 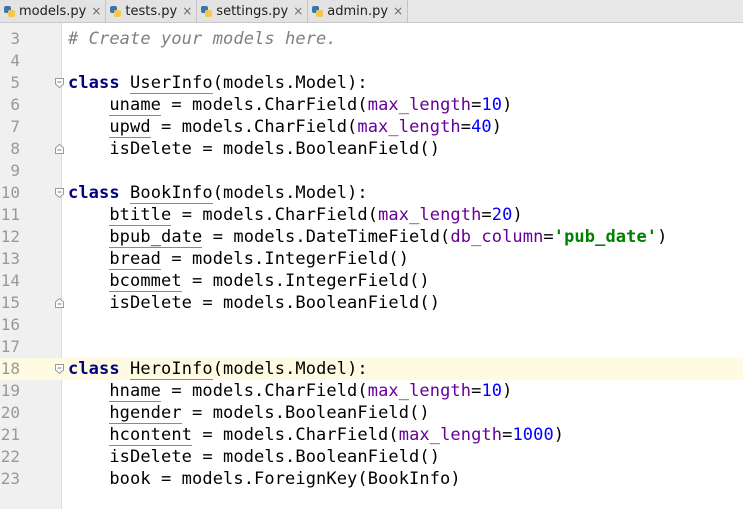 What do you see at coordinates (238, 259) in the screenshot?
I see `code-text: bread = models.IntegerField()` at bounding box center [238, 259].